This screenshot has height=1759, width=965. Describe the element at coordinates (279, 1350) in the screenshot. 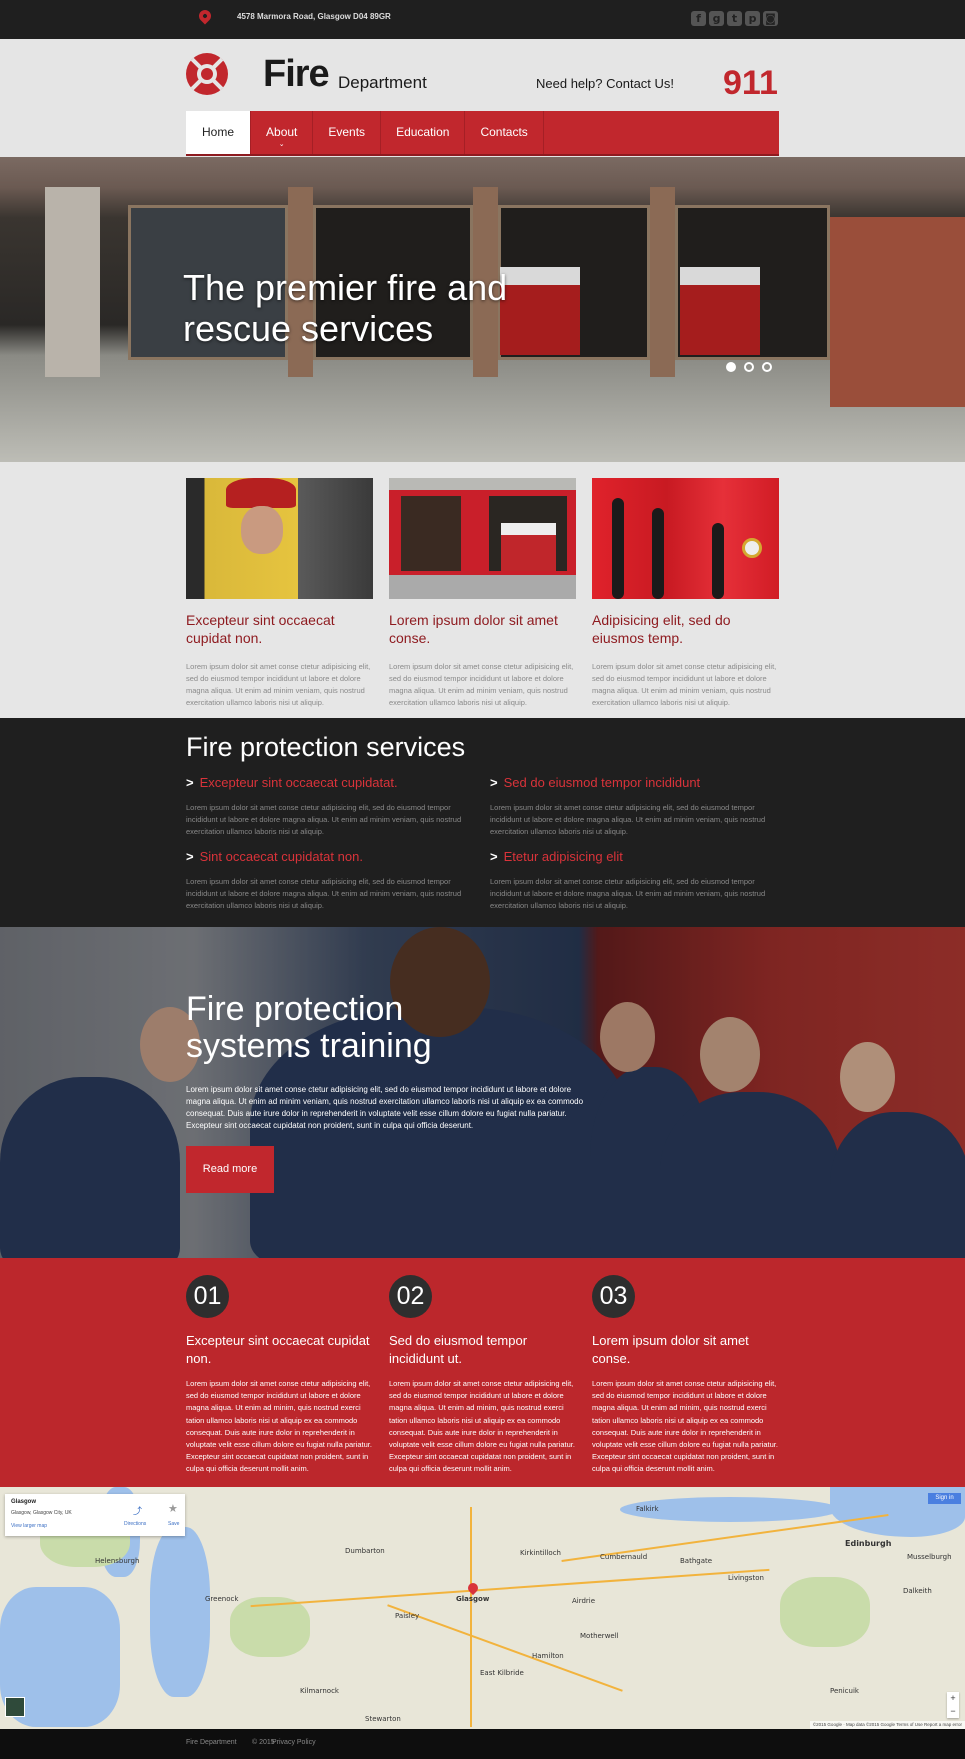

I see `step-title: Excepteur sint occaecat cupidat non.` at that location.